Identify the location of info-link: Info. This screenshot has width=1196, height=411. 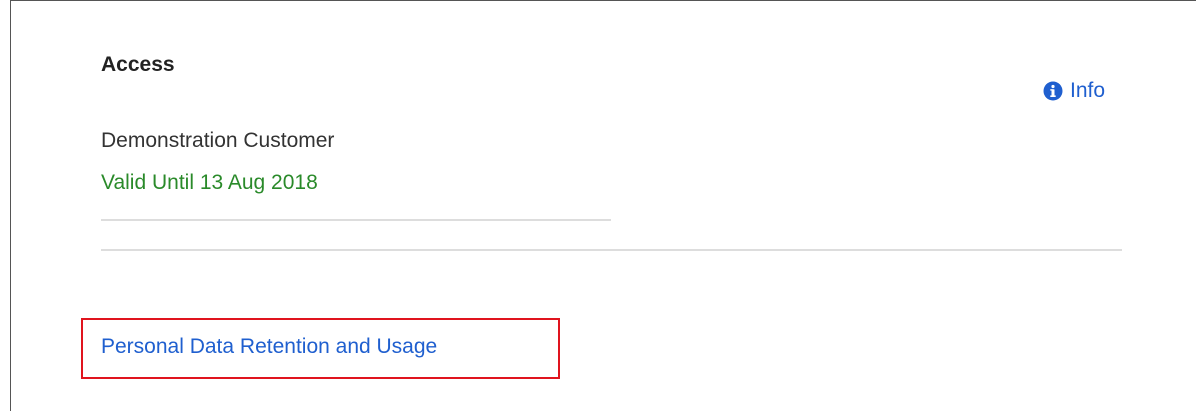
(1074, 91).